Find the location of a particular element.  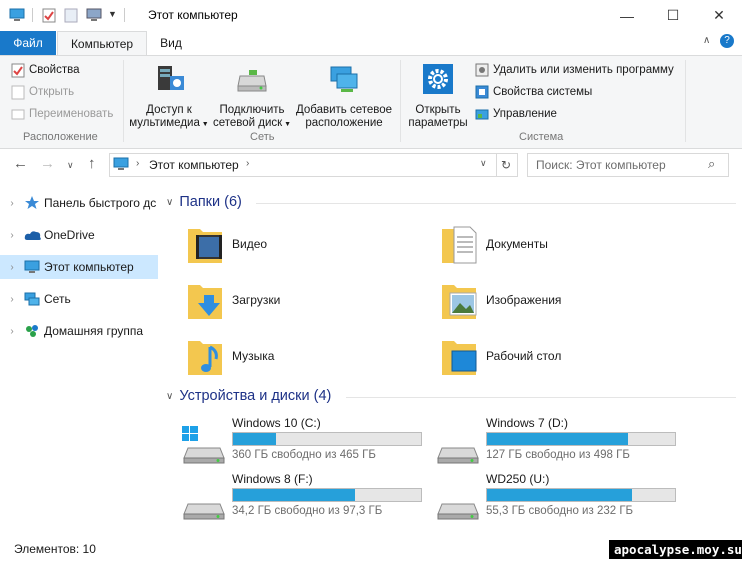

refresh-button: ↻ is located at coordinates (506, 165).